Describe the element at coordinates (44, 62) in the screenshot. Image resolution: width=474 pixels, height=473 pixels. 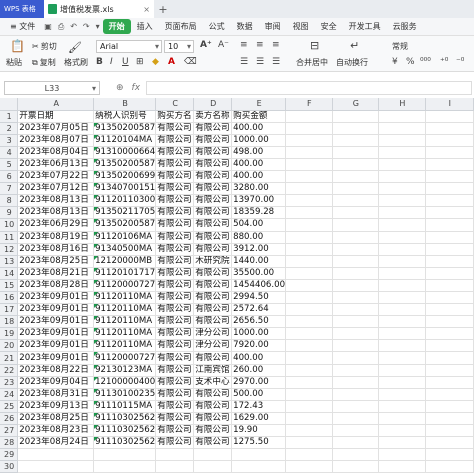
I see `copy-button: ⧉ 复制` at that location.